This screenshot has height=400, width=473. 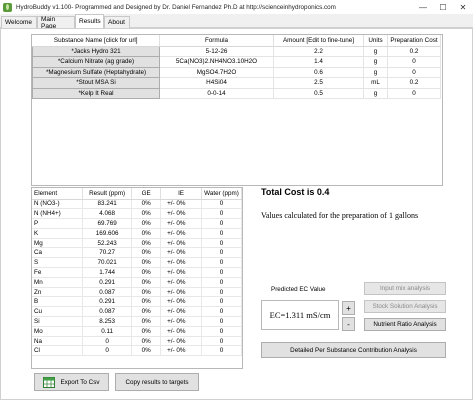 I want to click on col-ge: GE, so click(x=146, y=194).